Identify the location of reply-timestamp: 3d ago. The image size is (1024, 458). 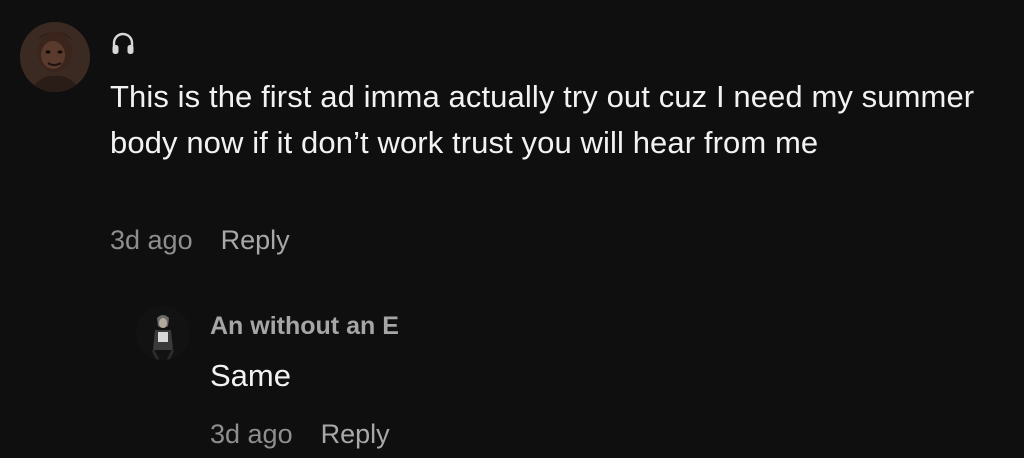
(251, 433).